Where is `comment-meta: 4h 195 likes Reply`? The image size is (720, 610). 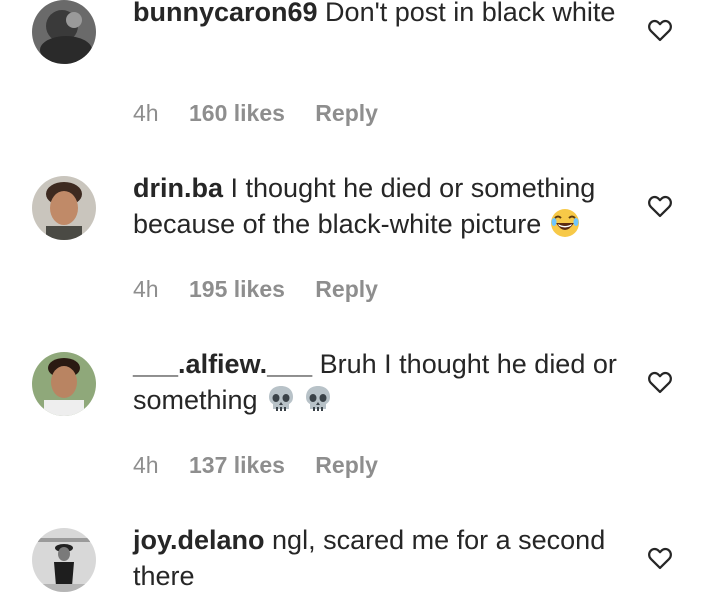 comment-meta: 4h 195 likes Reply is located at coordinates (255, 289).